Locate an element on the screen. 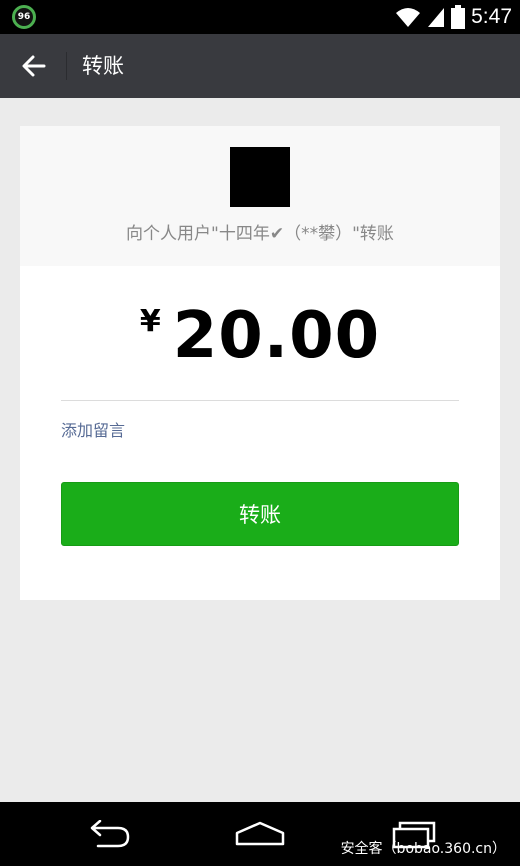 The image size is (520, 866). status-icons: 5:47 is located at coordinates (453, 17).